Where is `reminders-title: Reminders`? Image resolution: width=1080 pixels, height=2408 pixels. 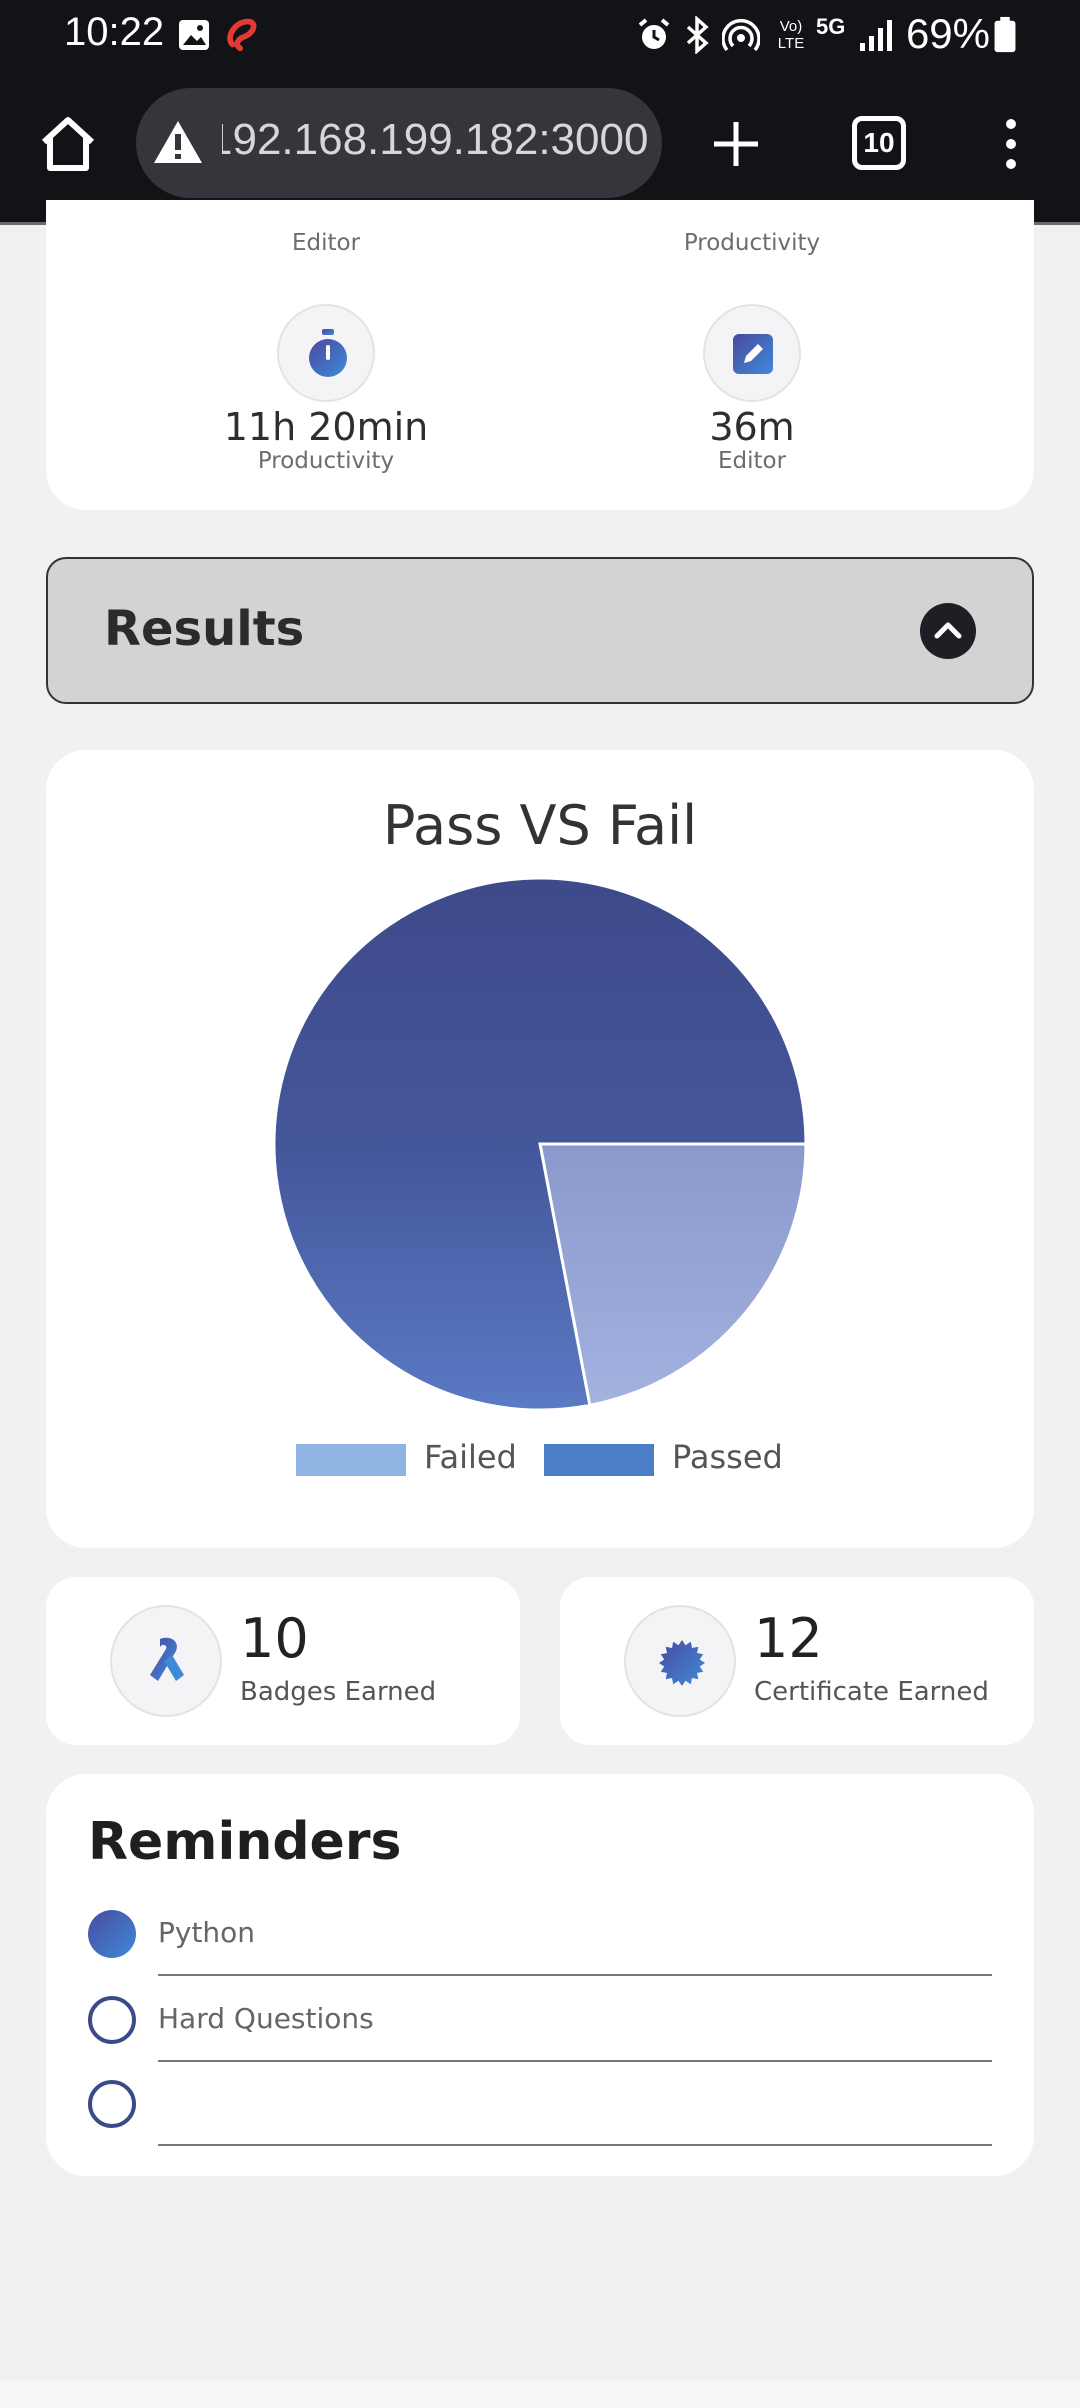
reminders-title: Reminders is located at coordinates (245, 1842).